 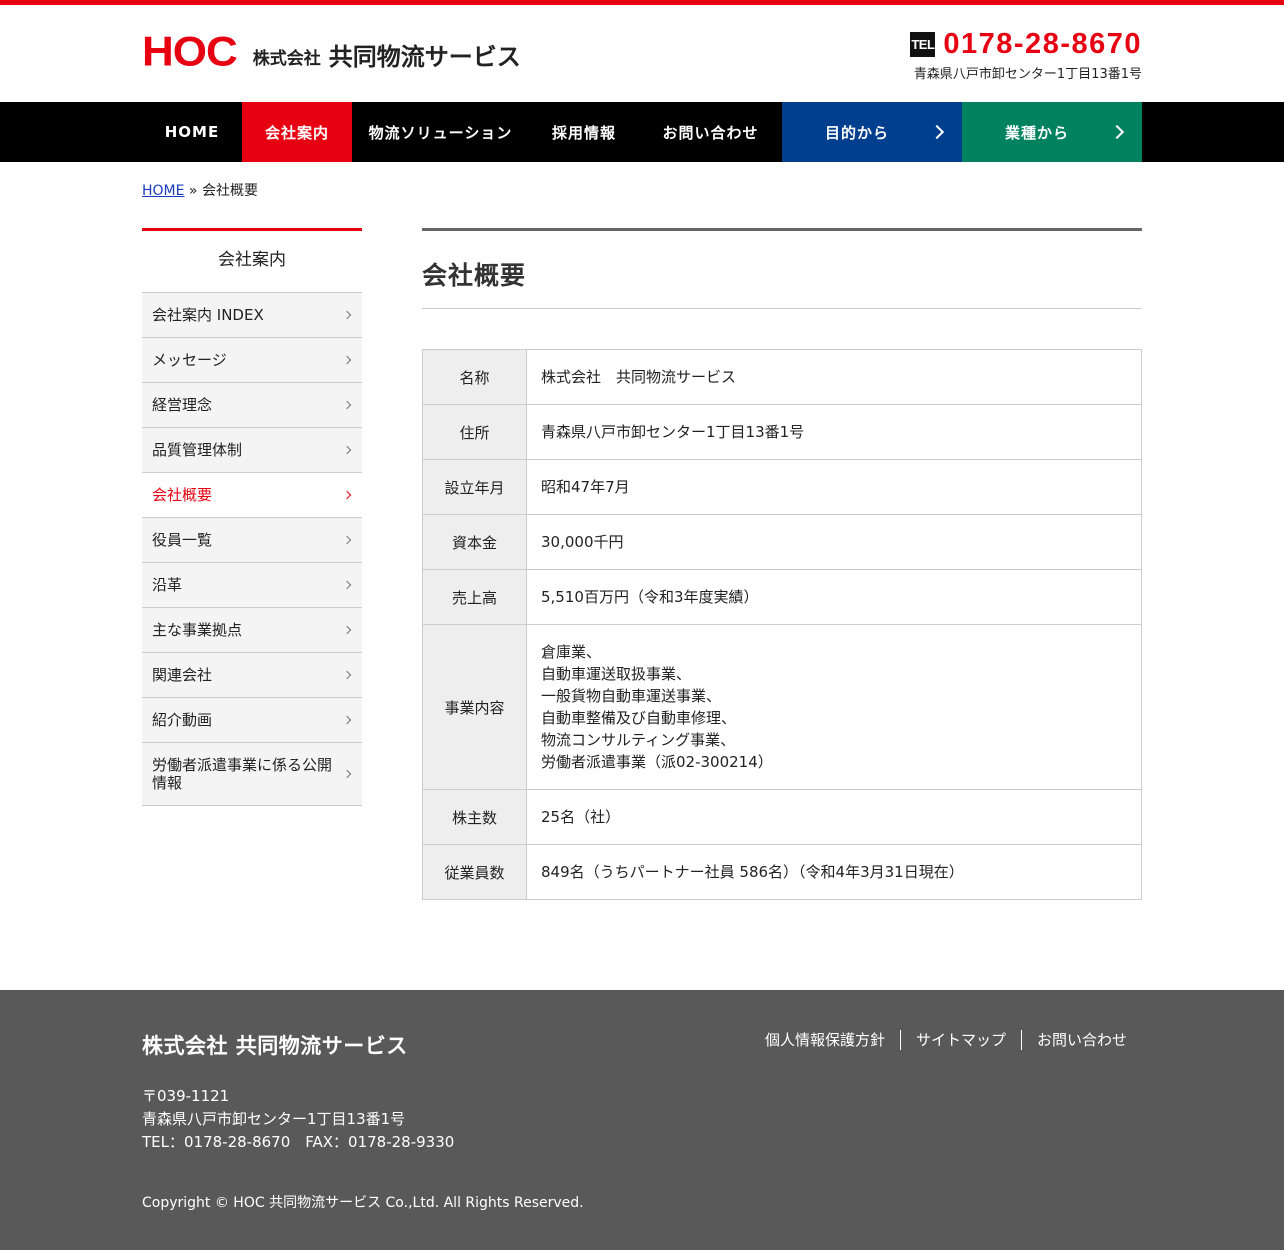 What do you see at coordinates (710, 132) in the screenshot?
I see `nav-contact: お問い合わせ` at bounding box center [710, 132].